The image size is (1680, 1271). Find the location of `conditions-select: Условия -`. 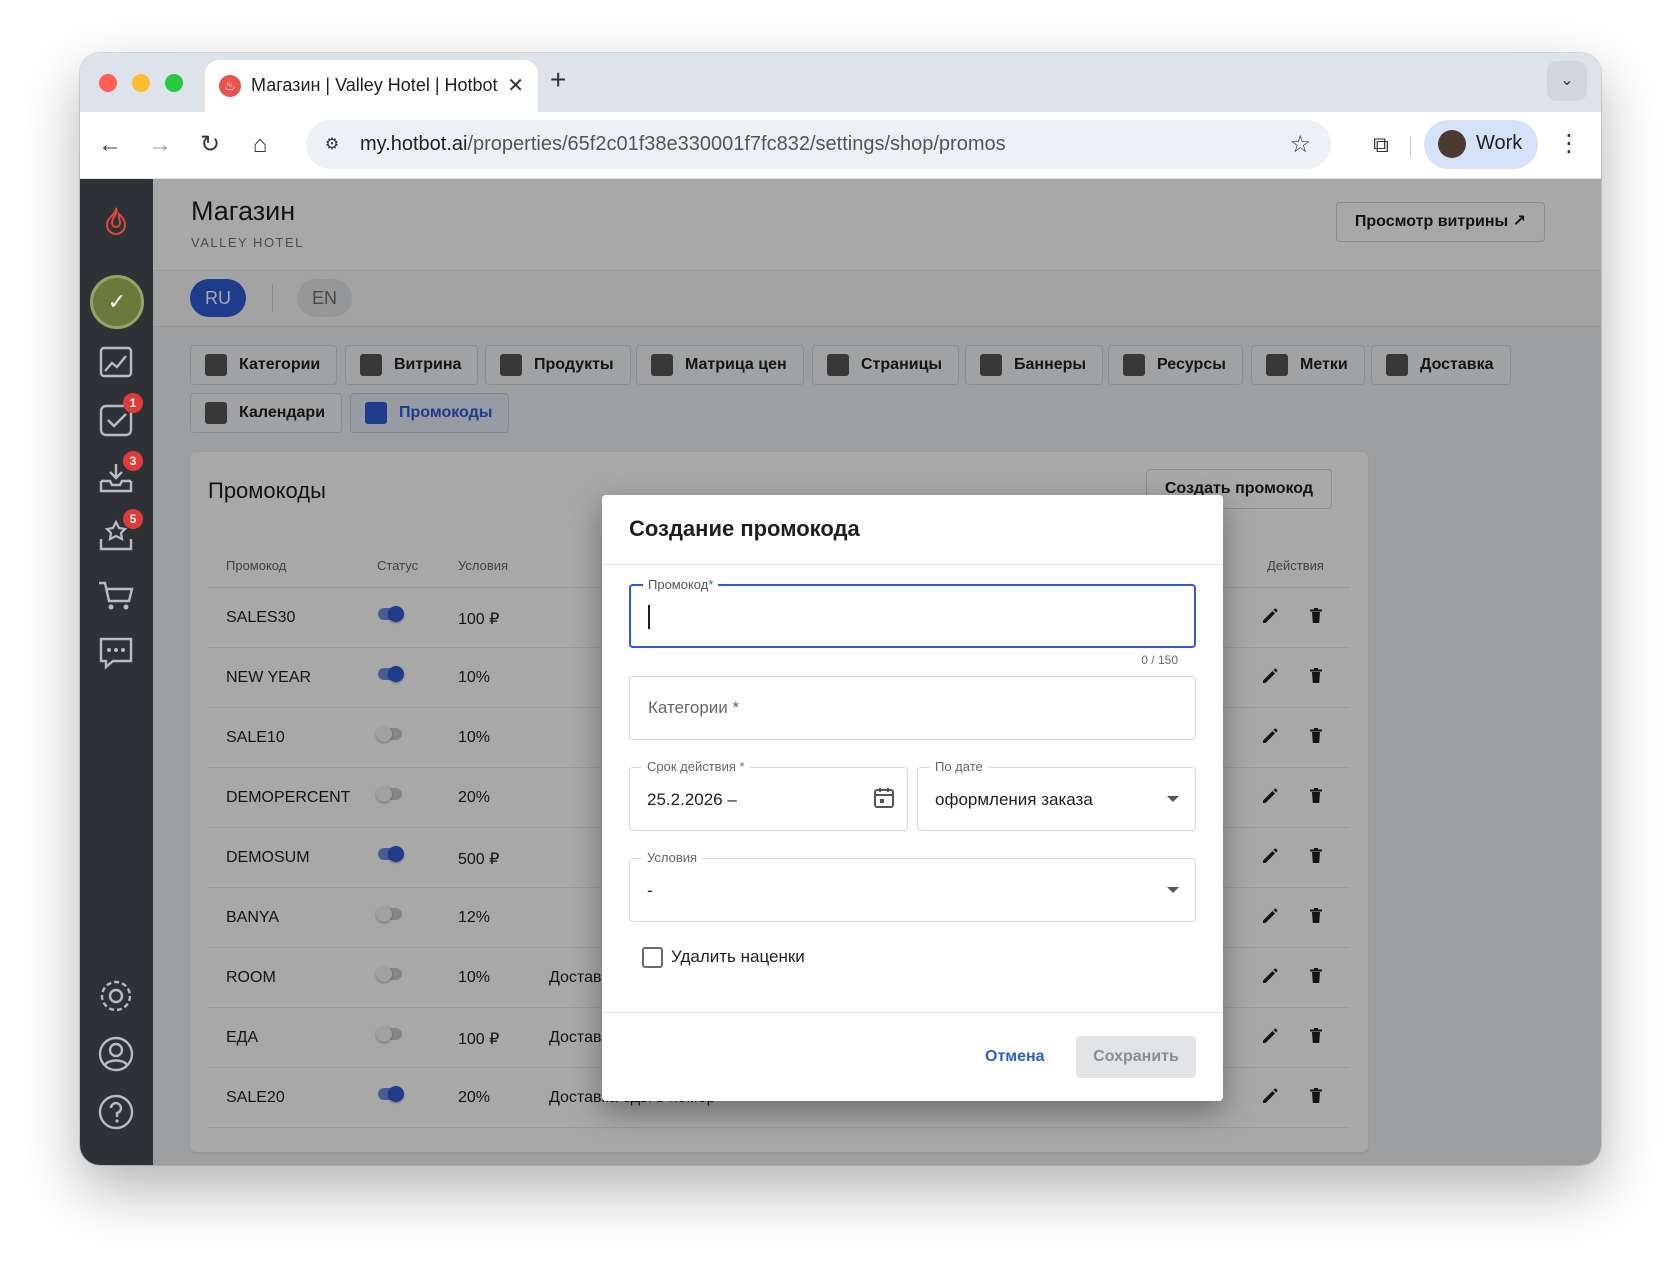

conditions-select: Условия - is located at coordinates (912, 886).